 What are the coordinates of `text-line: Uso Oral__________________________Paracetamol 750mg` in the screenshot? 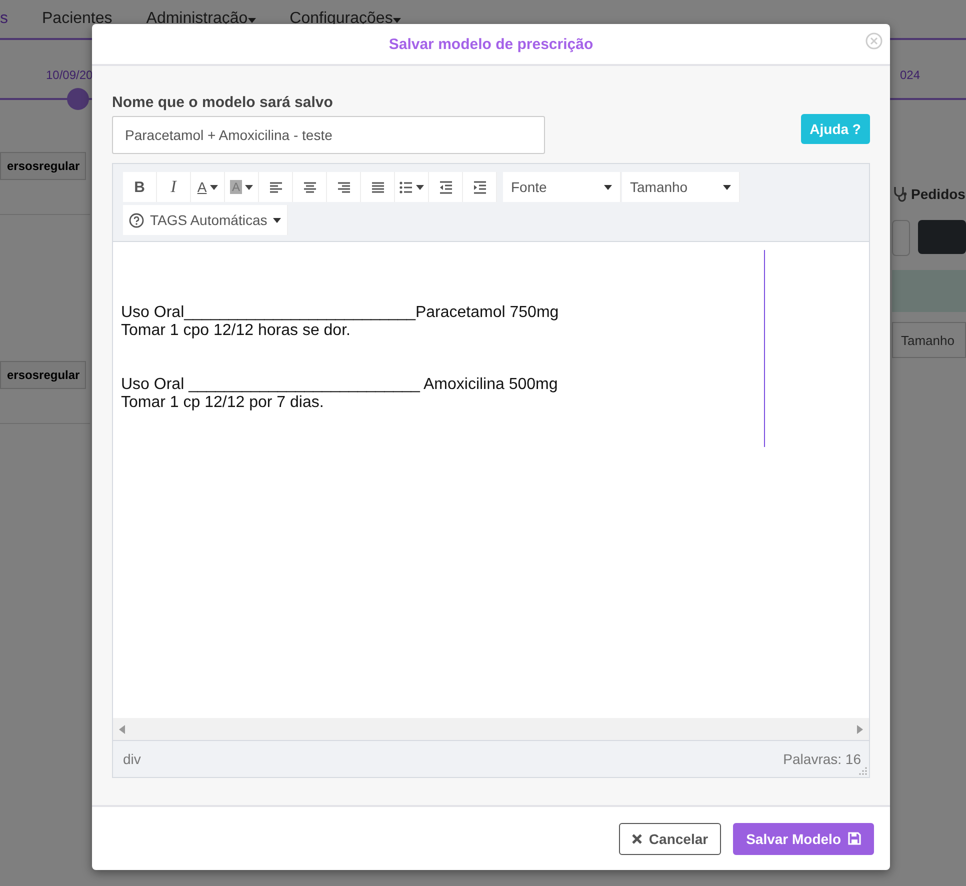 It's located at (340, 313).